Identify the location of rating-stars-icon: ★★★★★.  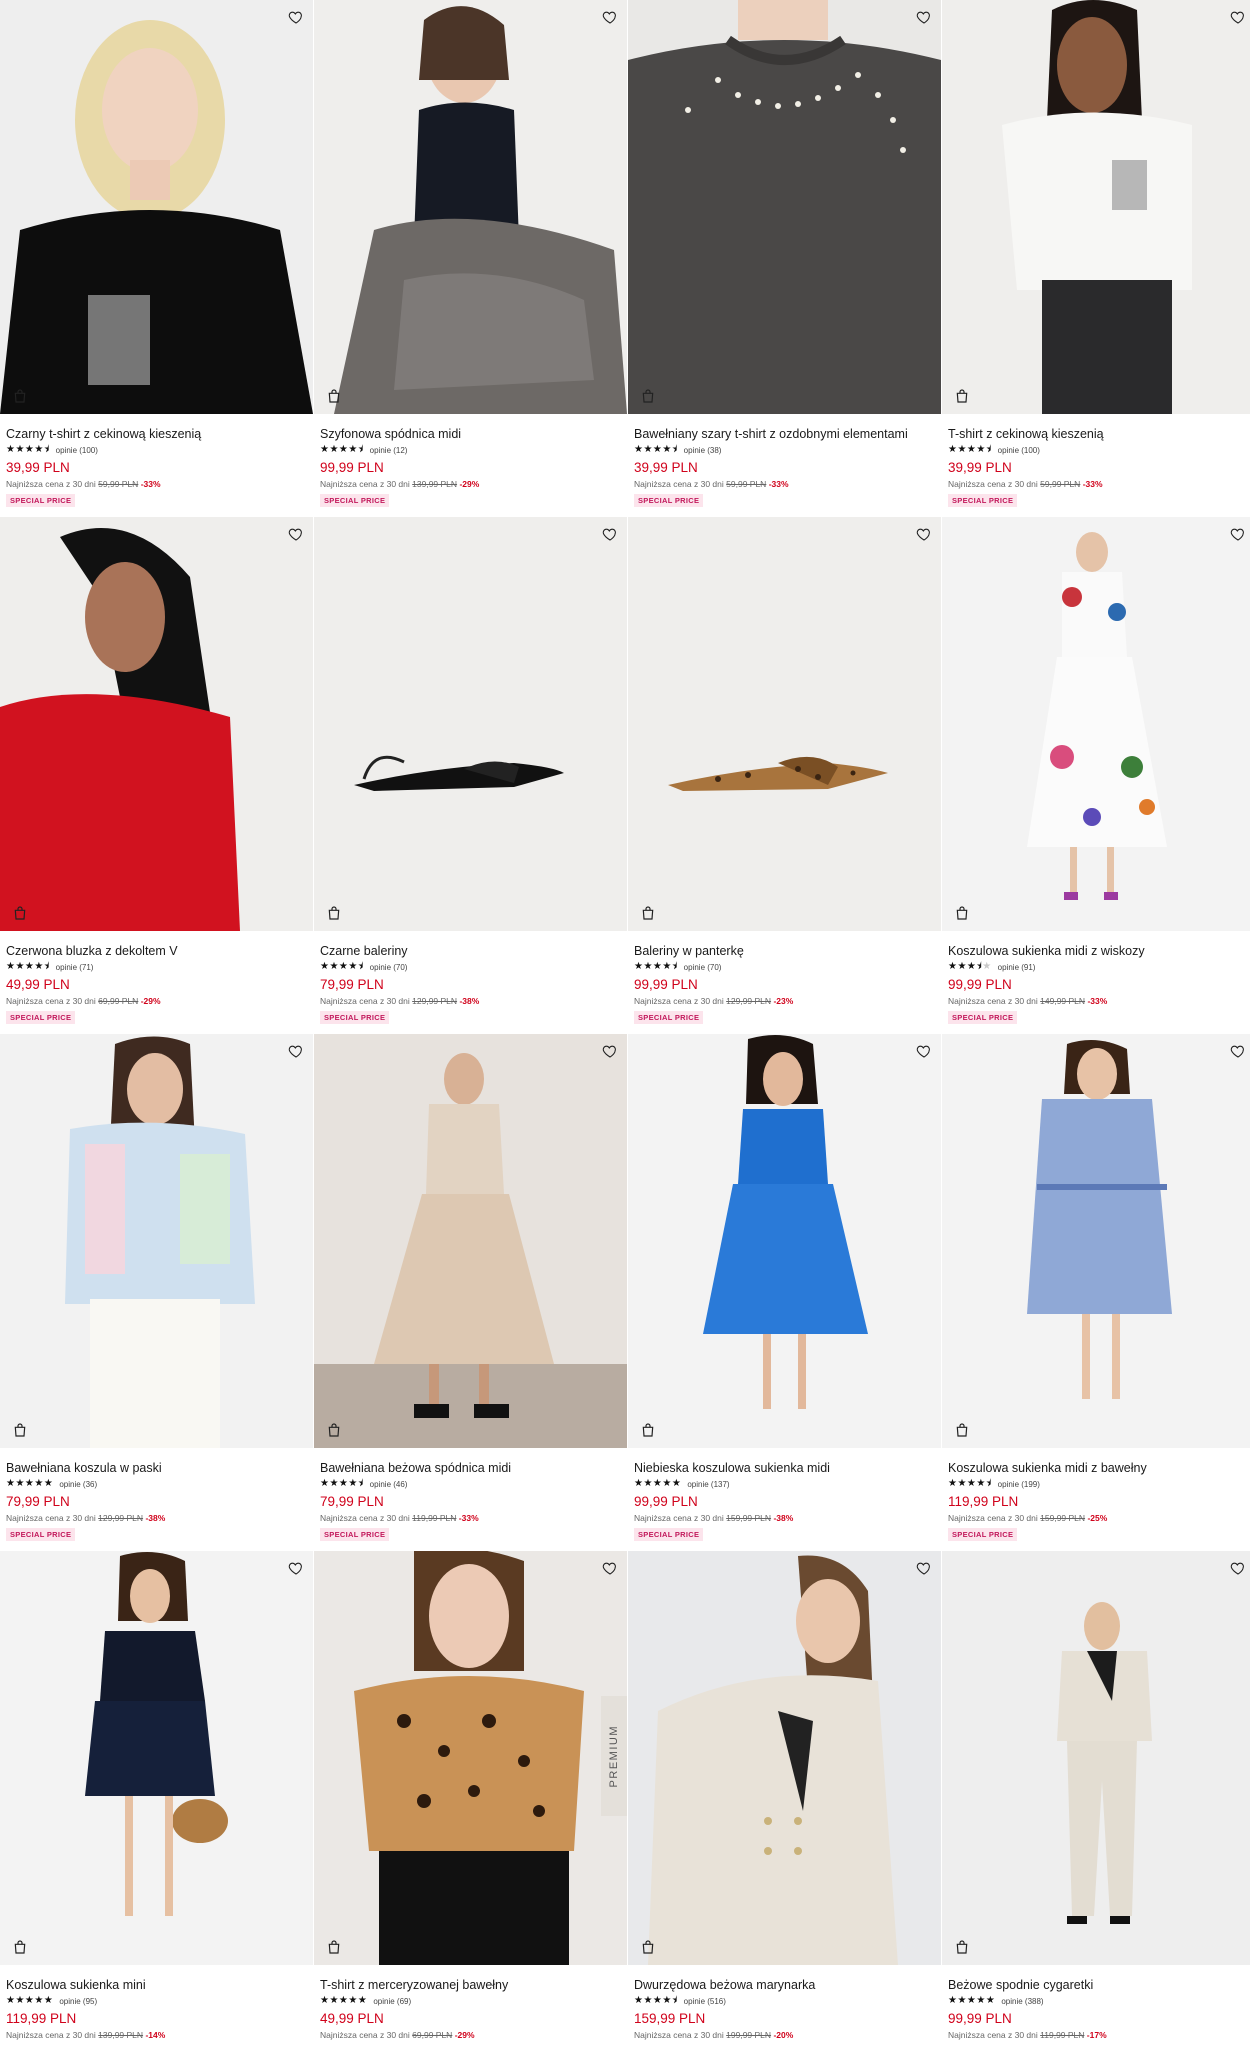
(30, 2000).